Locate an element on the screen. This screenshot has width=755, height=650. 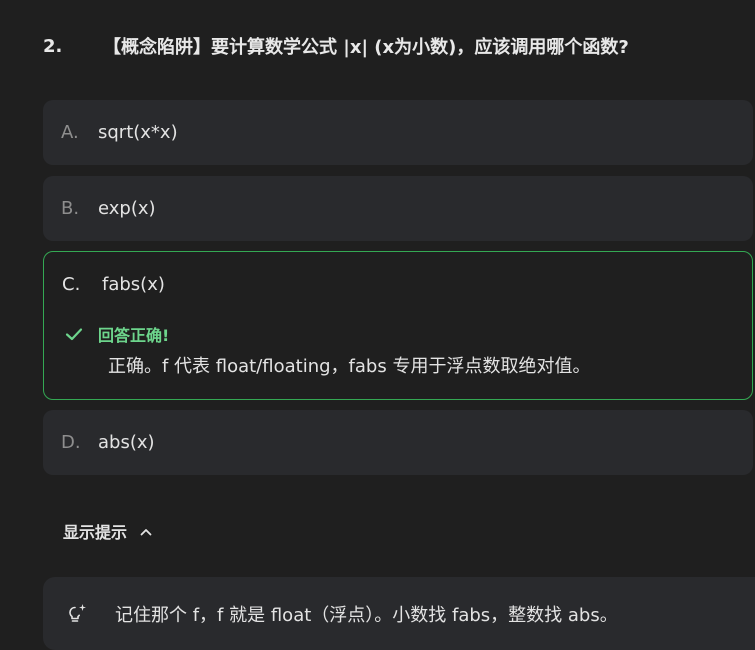
option-text: exp(x) is located at coordinates (127, 208).